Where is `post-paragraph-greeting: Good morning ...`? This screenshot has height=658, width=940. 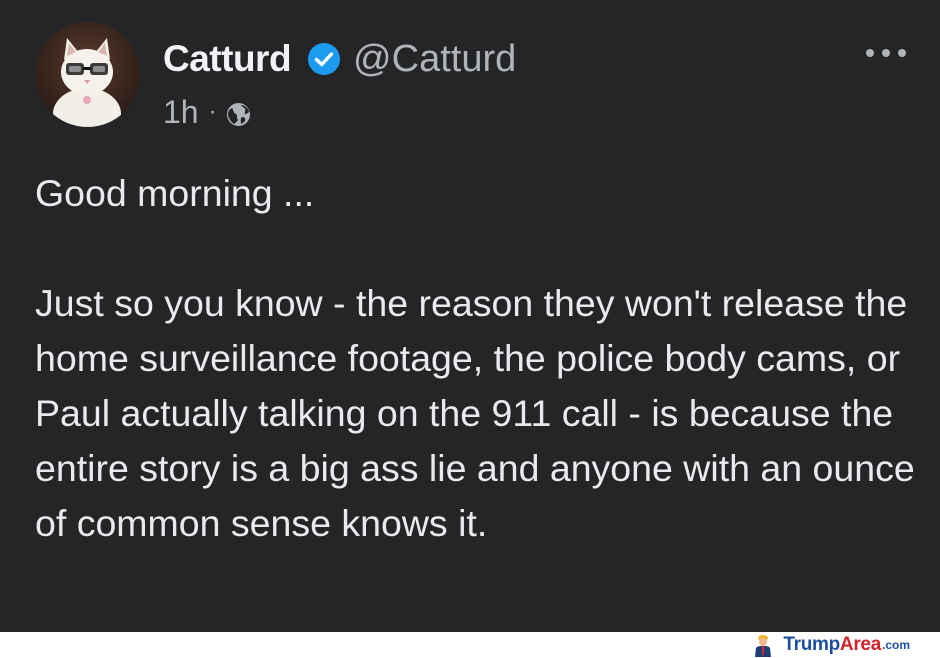 post-paragraph-greeting: Good morning ... is located at coordinates (175, 193).